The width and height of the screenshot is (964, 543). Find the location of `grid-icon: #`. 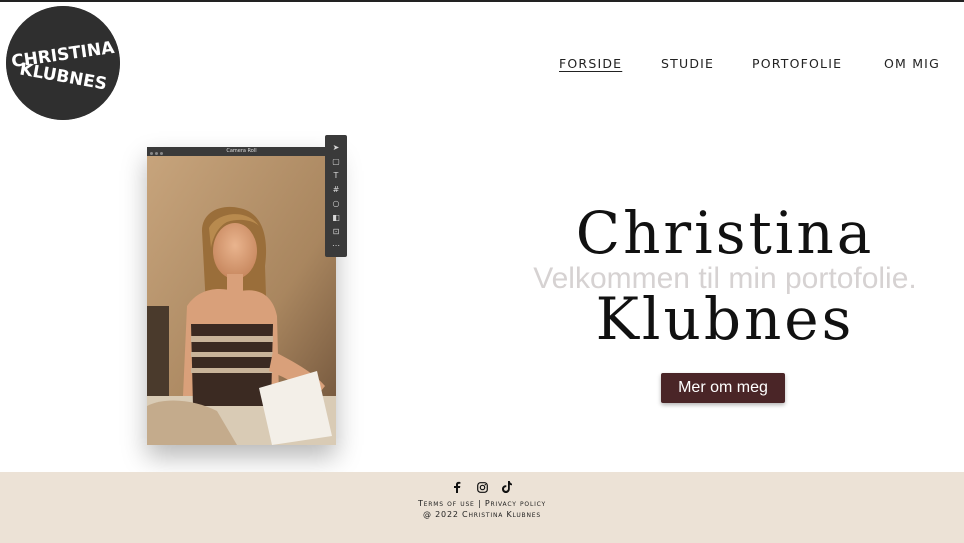

grid-icon: # is located at coordinates (336, 190).